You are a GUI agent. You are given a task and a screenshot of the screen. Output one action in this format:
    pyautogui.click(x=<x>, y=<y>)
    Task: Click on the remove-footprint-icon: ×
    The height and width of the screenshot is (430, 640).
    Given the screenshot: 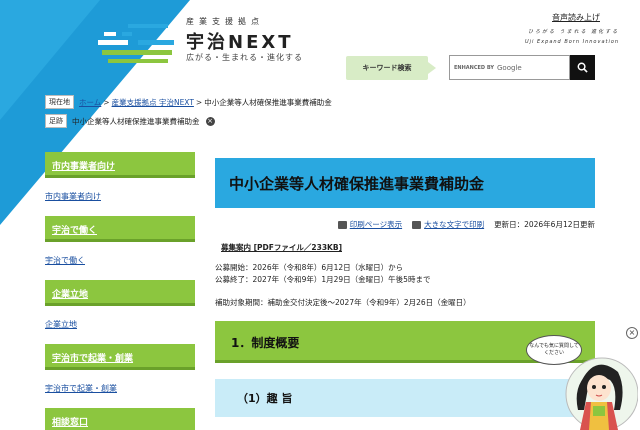 What is the action you would take?
    pyautogui.click(x=210, y=121)
    